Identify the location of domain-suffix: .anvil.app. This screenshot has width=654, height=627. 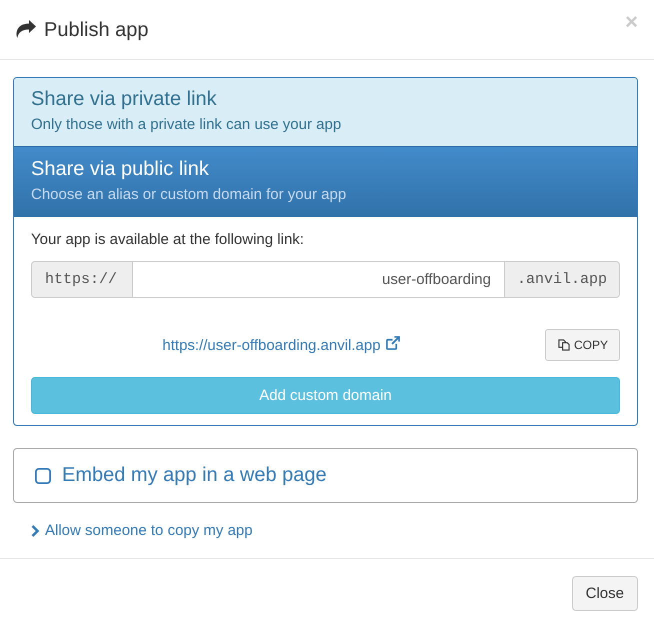
(562, 279).